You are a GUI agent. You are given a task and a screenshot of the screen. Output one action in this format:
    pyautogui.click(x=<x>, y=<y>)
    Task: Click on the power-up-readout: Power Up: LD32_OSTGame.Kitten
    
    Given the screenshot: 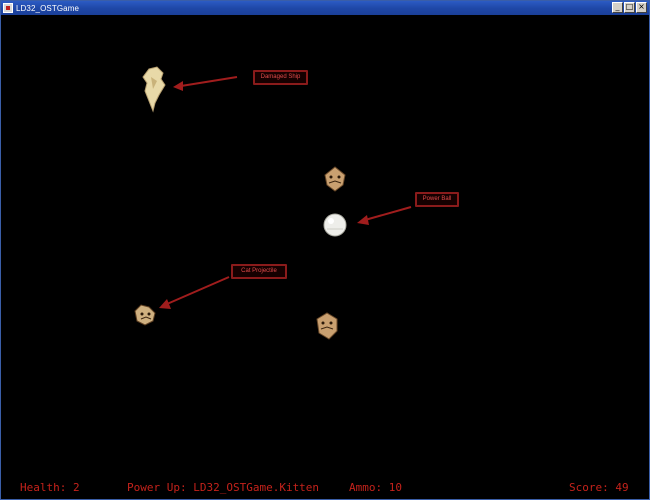 What is the action you would take?
    pyautogui.click(x=223, y=487)
    